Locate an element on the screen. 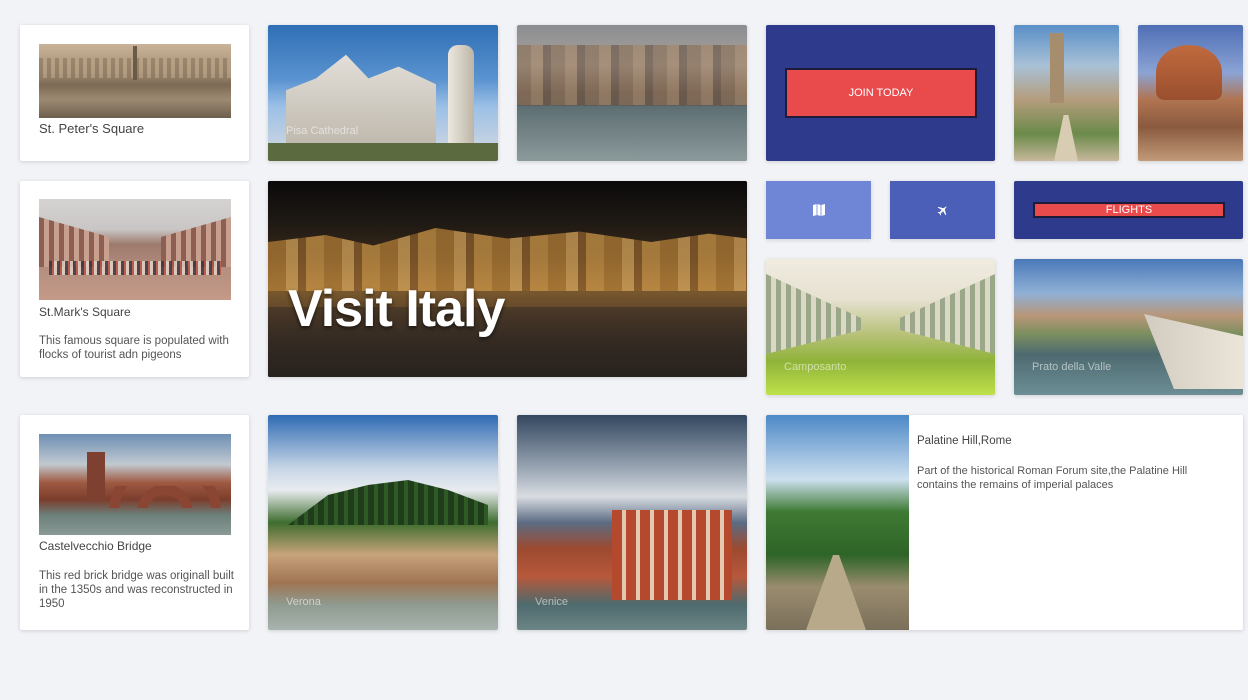 The width and height of the screenshot is (1248, 700). map-button is located at coordinates (818, 210).